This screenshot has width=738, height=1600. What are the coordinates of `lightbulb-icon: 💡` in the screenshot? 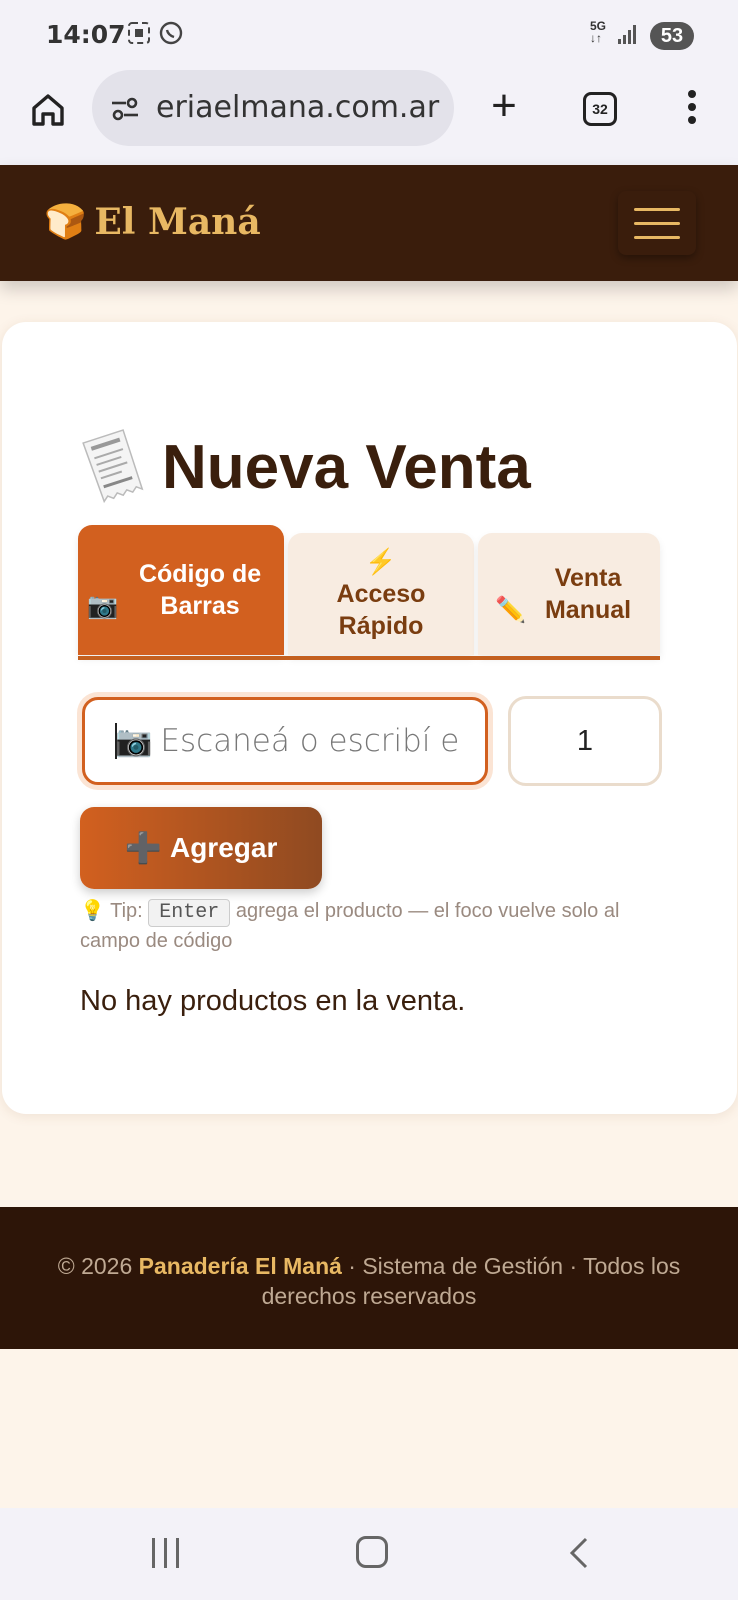 It's located at (92, 911).